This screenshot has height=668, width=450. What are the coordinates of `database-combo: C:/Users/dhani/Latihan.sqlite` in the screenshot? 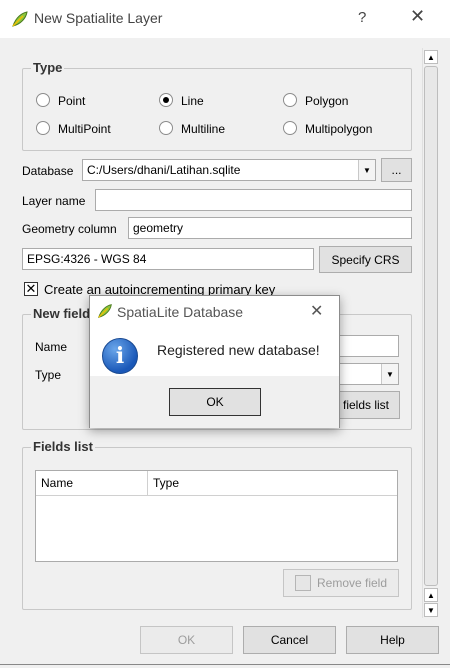 It's located at (229, 170).